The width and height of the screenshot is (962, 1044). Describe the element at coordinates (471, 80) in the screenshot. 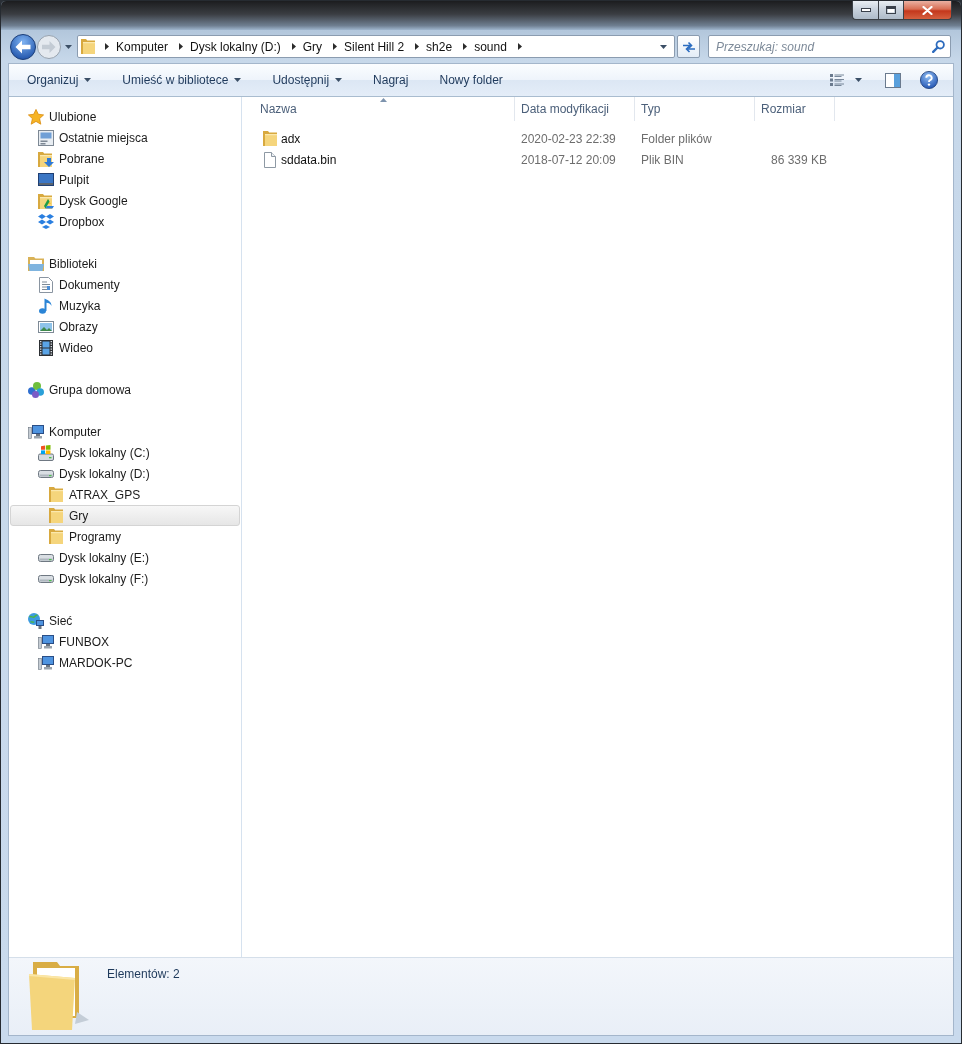

I see `toolbar-button: Nowy folder` at that location.